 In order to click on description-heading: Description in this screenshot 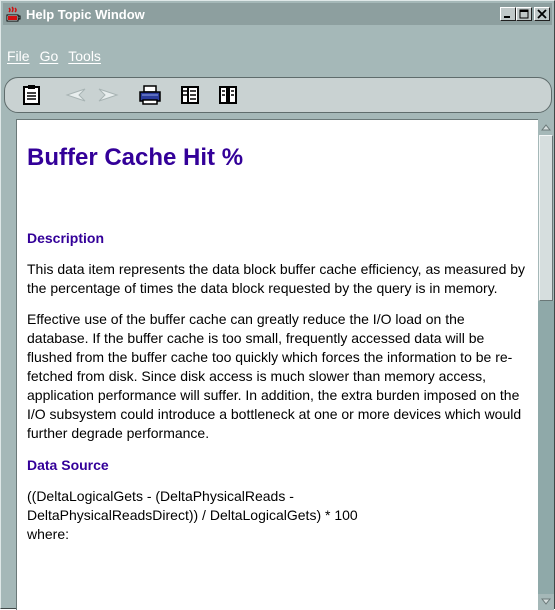, I will do `click(66, 238)`.